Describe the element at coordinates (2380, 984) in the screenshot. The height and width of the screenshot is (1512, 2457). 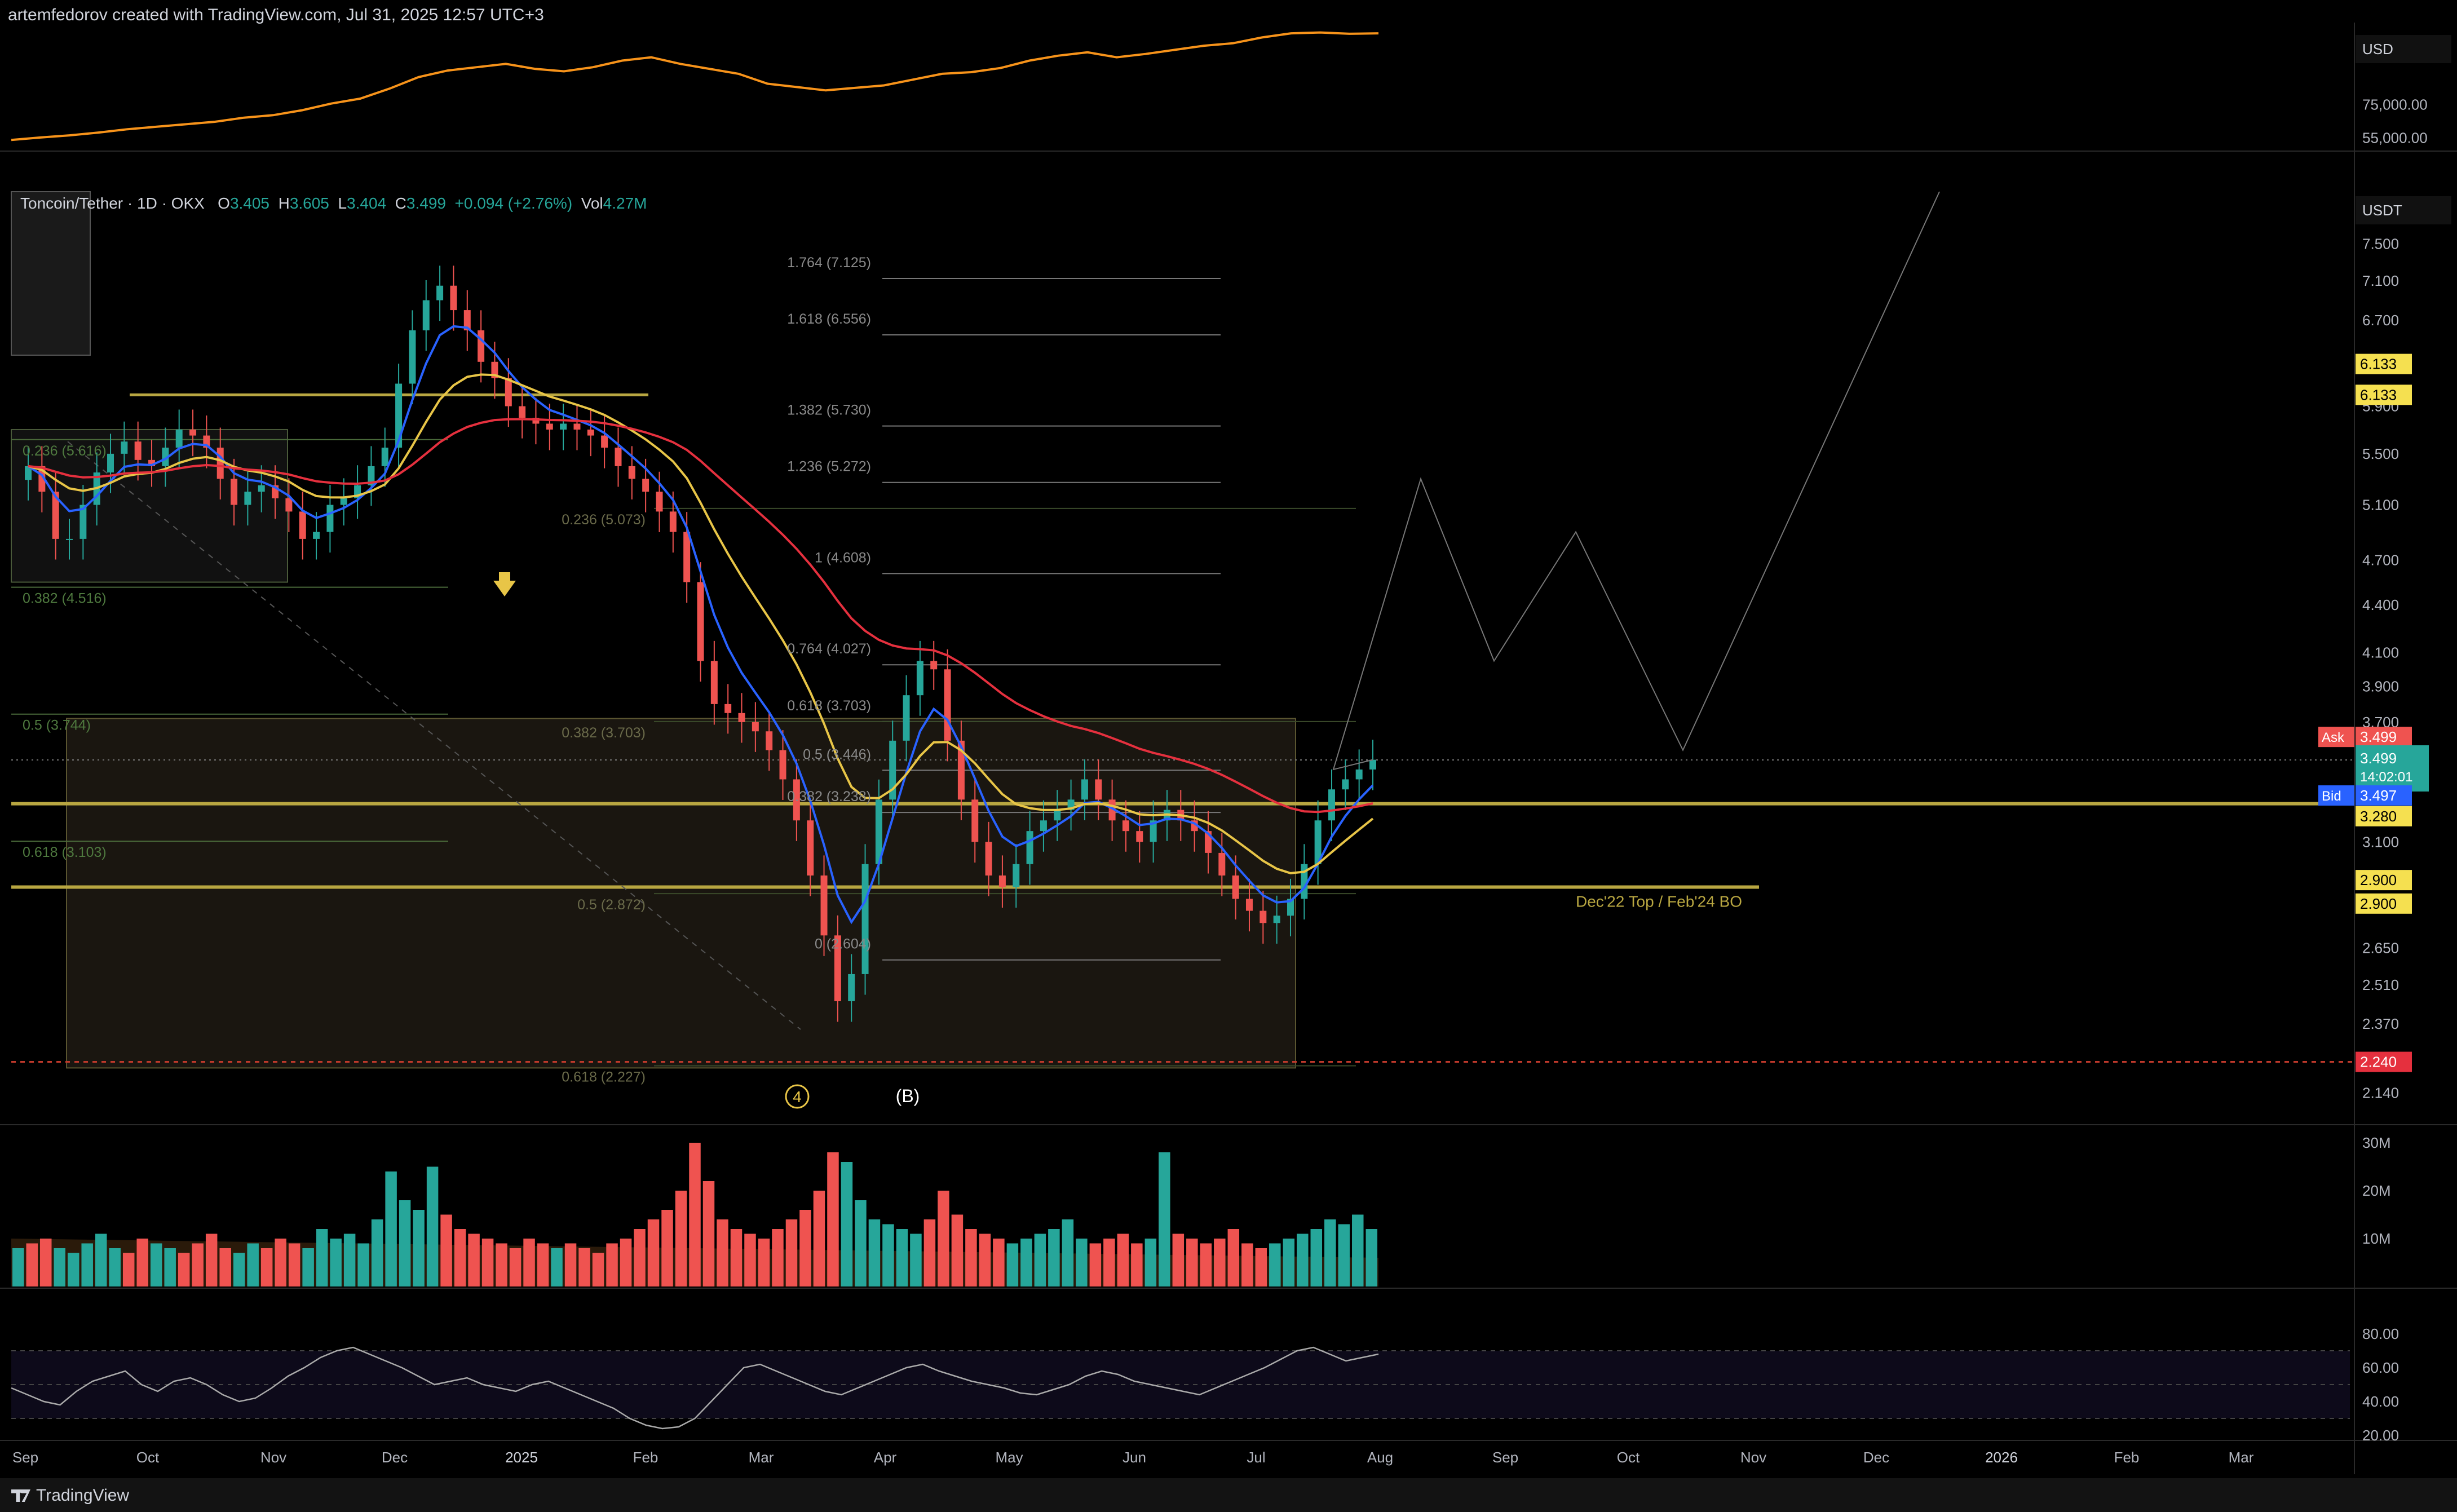
I see `price-axis-tick: 2.510` at that location.